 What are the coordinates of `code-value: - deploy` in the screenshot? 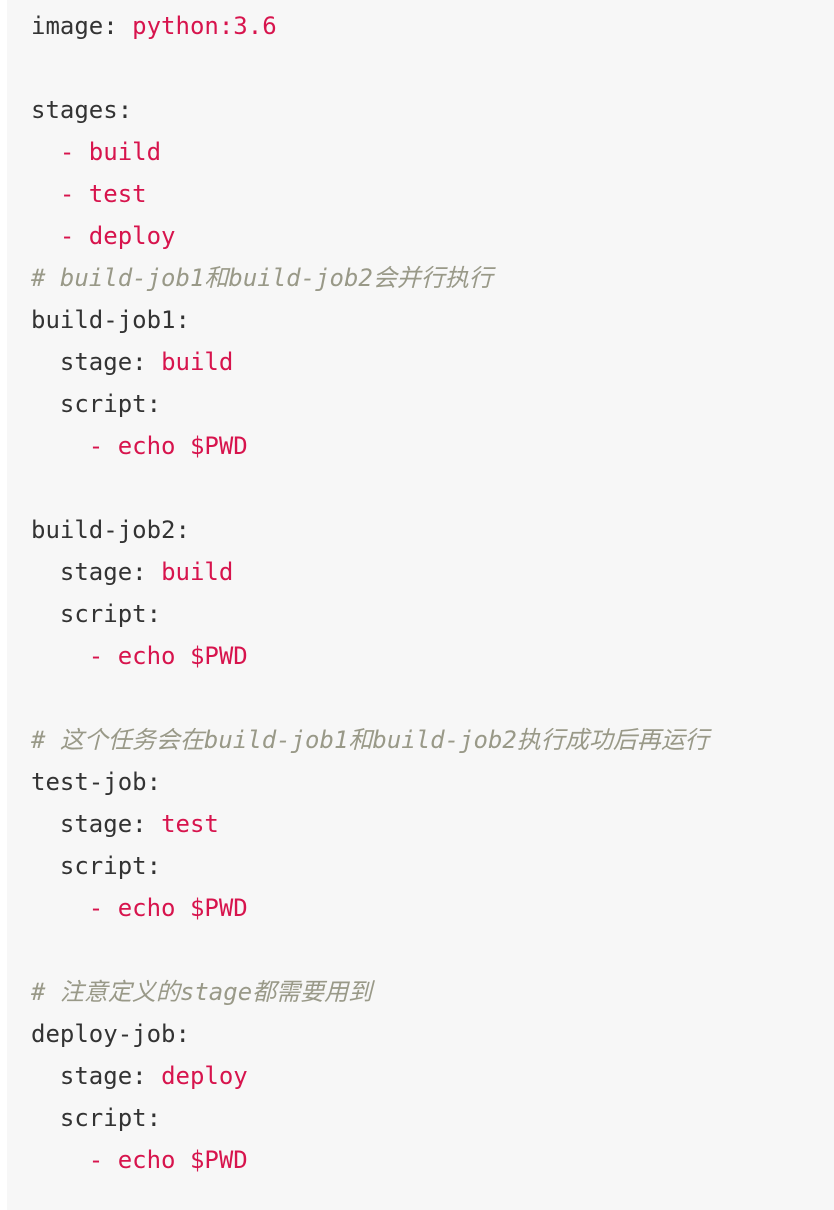 It's located at (117, 236).